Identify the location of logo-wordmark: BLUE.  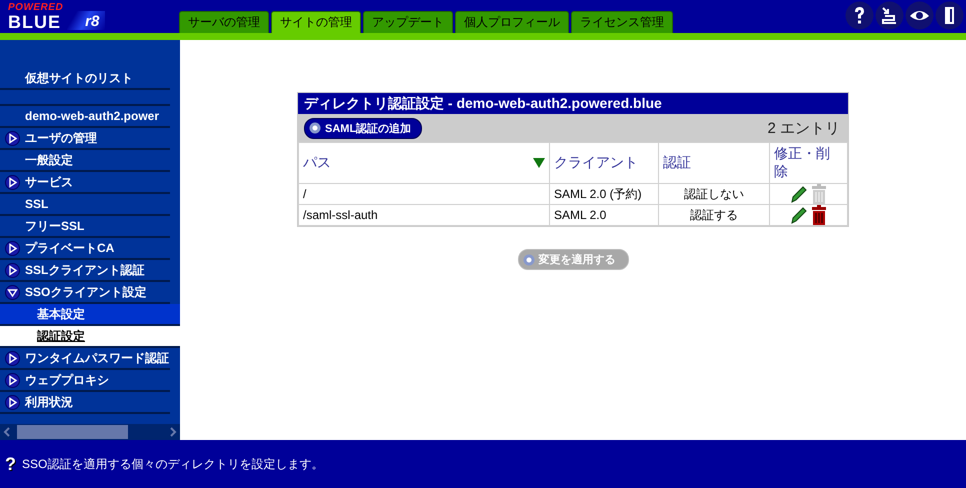
(35, 21).